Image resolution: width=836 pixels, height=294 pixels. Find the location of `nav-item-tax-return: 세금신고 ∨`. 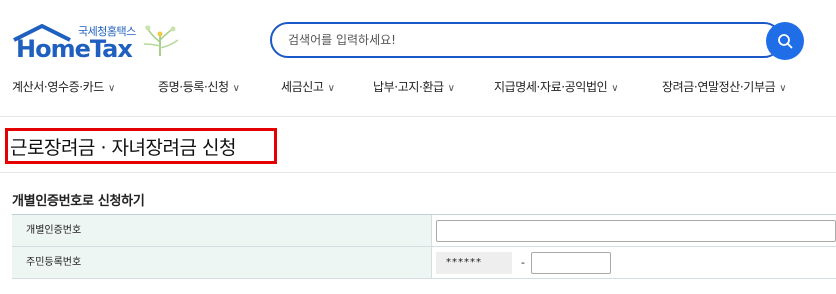

nav-item-tax-return: 세금신고 ∨ is located at coordinates (308, 86).